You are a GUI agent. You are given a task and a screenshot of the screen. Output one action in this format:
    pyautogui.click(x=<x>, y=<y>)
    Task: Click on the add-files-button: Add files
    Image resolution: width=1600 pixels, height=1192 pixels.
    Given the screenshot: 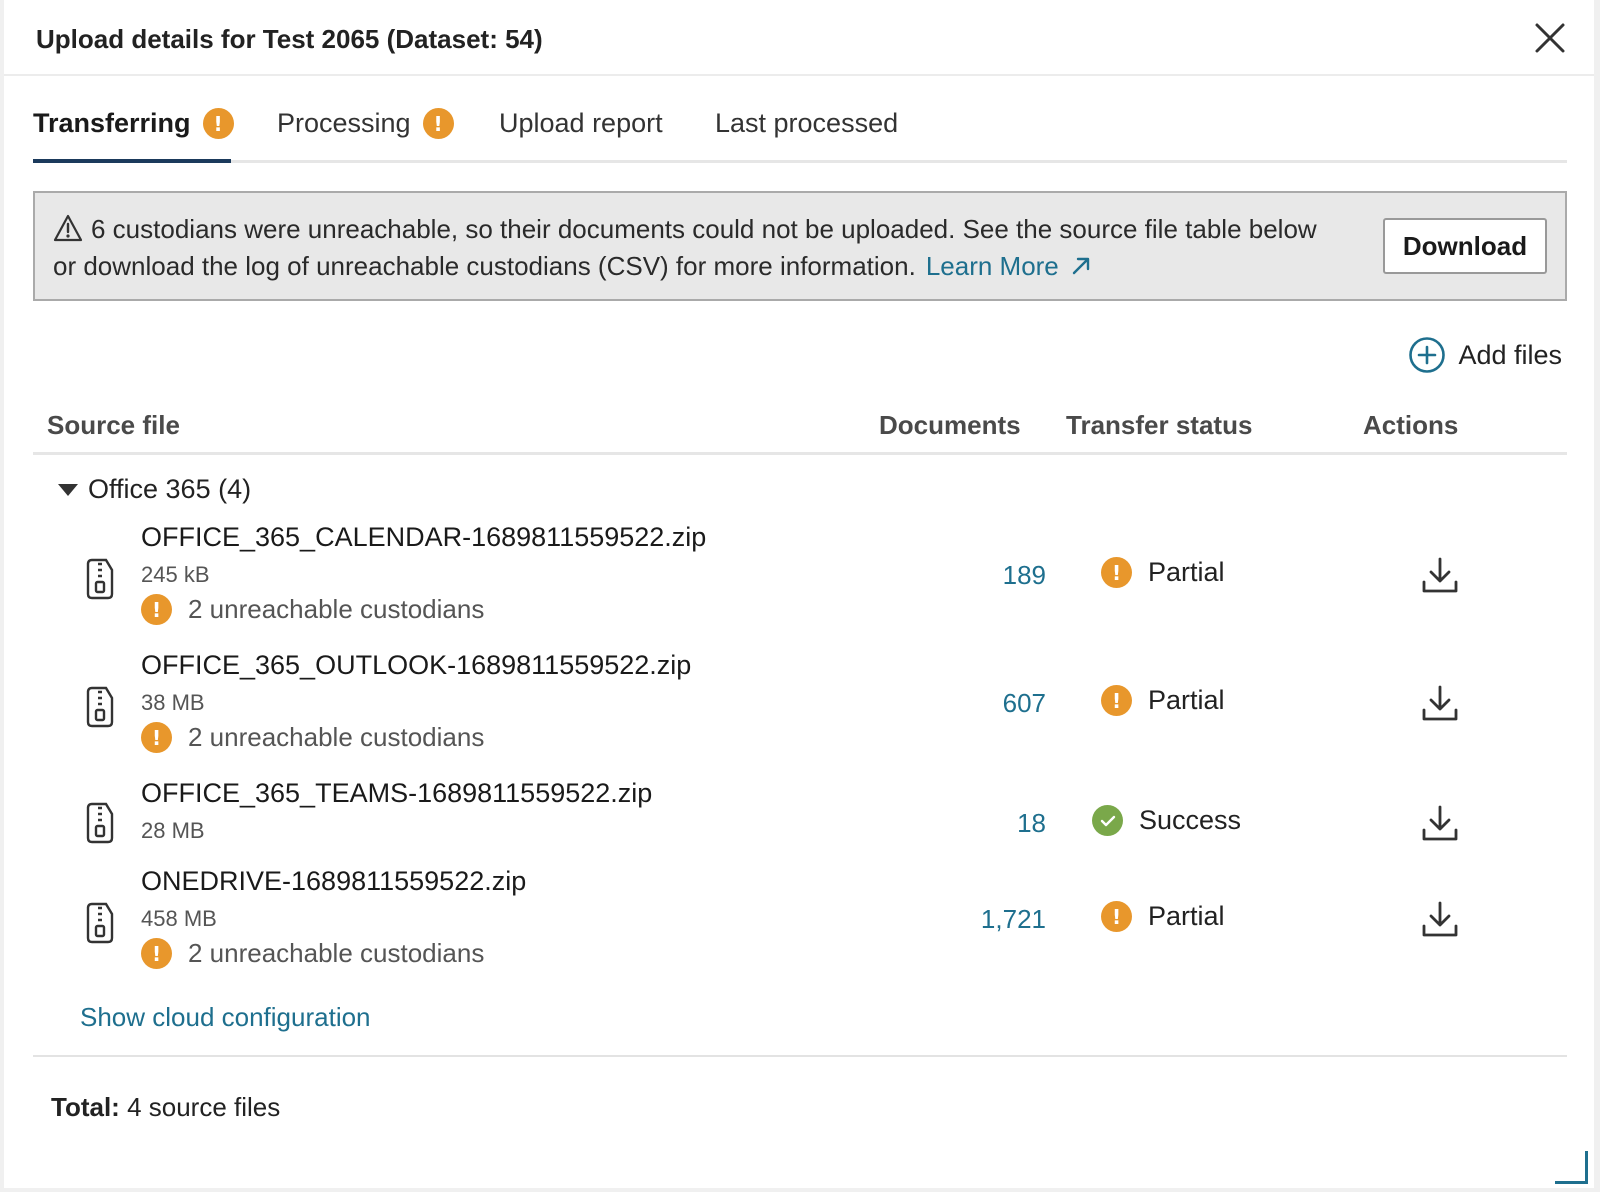 What is the action you would take?
    pyautogui.click(x=1485, y=355)
    